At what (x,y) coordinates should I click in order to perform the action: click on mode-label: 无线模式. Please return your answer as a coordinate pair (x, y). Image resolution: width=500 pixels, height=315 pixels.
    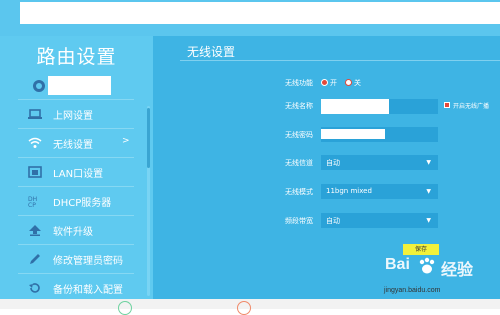
    Looking at the image, I should click on (299, 192).